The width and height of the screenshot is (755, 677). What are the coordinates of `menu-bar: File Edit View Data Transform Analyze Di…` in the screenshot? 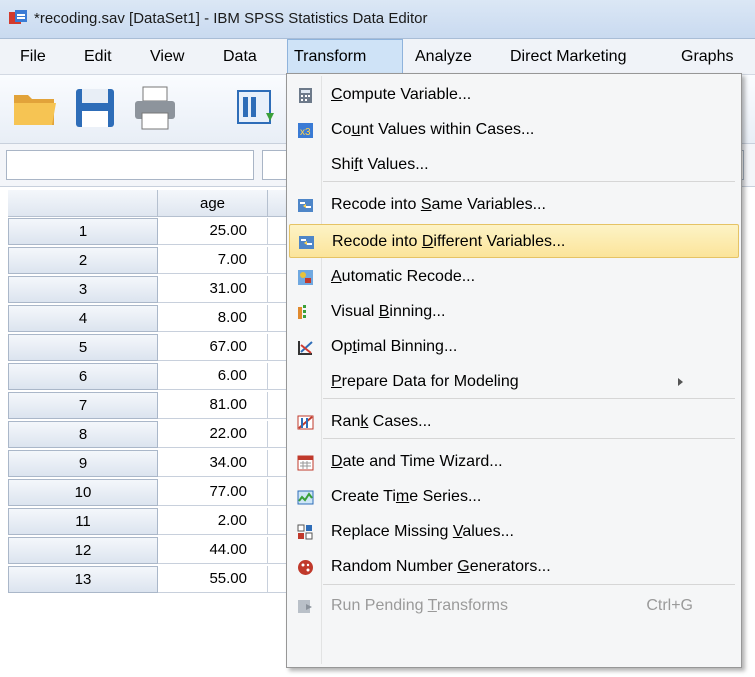 It's located at (377, 57).